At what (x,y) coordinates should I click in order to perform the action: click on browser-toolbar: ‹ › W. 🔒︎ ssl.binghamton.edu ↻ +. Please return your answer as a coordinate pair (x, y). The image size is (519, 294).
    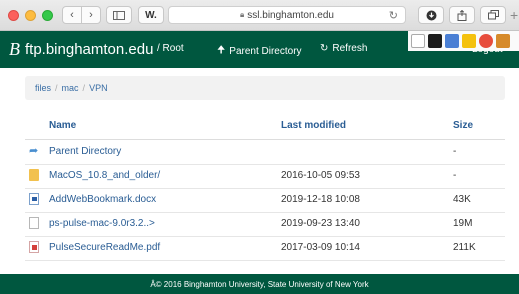
    Looking at the image, I should click on (259, 15).